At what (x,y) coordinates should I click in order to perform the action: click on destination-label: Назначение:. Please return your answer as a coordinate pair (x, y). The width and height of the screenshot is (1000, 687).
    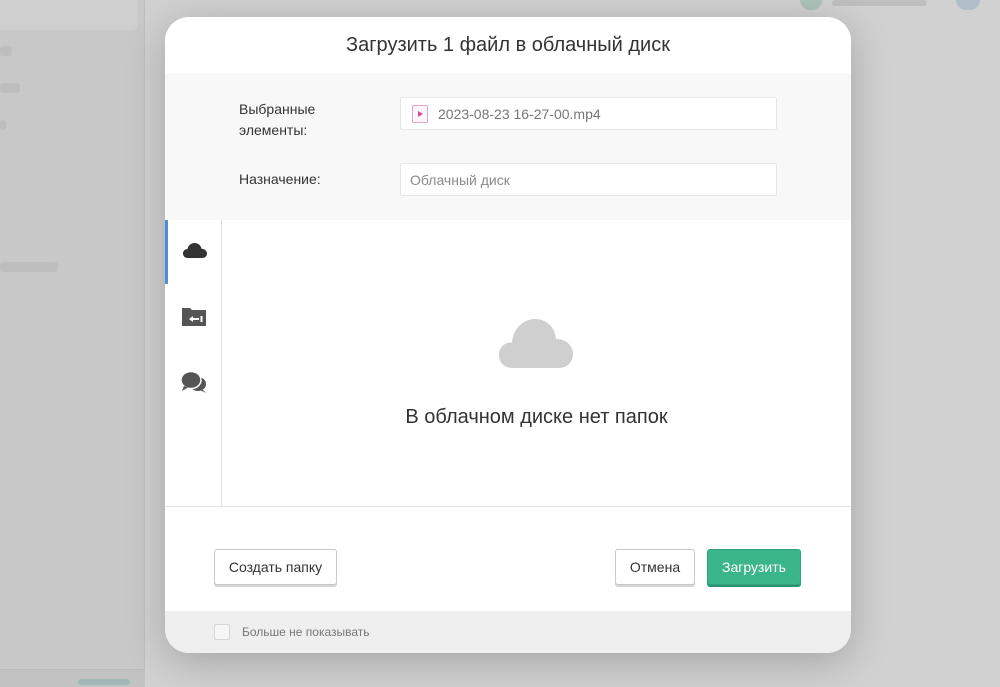
    Looking at the image, I should click on (280, 179).